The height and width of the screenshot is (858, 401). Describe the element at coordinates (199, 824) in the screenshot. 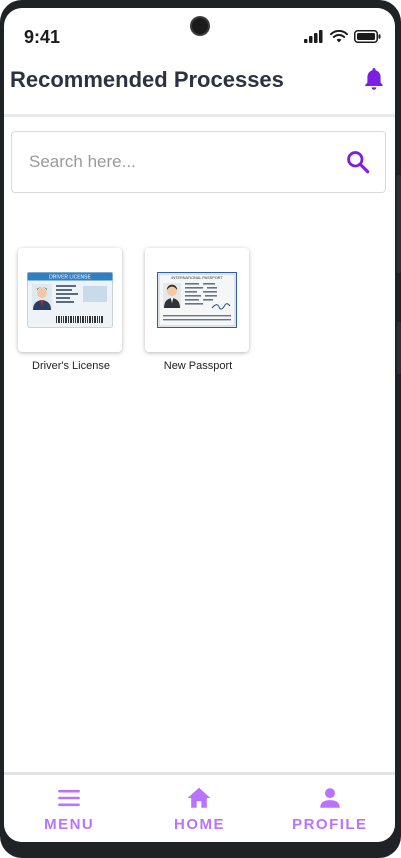

I see `nav-label-home: HOME` at that location.